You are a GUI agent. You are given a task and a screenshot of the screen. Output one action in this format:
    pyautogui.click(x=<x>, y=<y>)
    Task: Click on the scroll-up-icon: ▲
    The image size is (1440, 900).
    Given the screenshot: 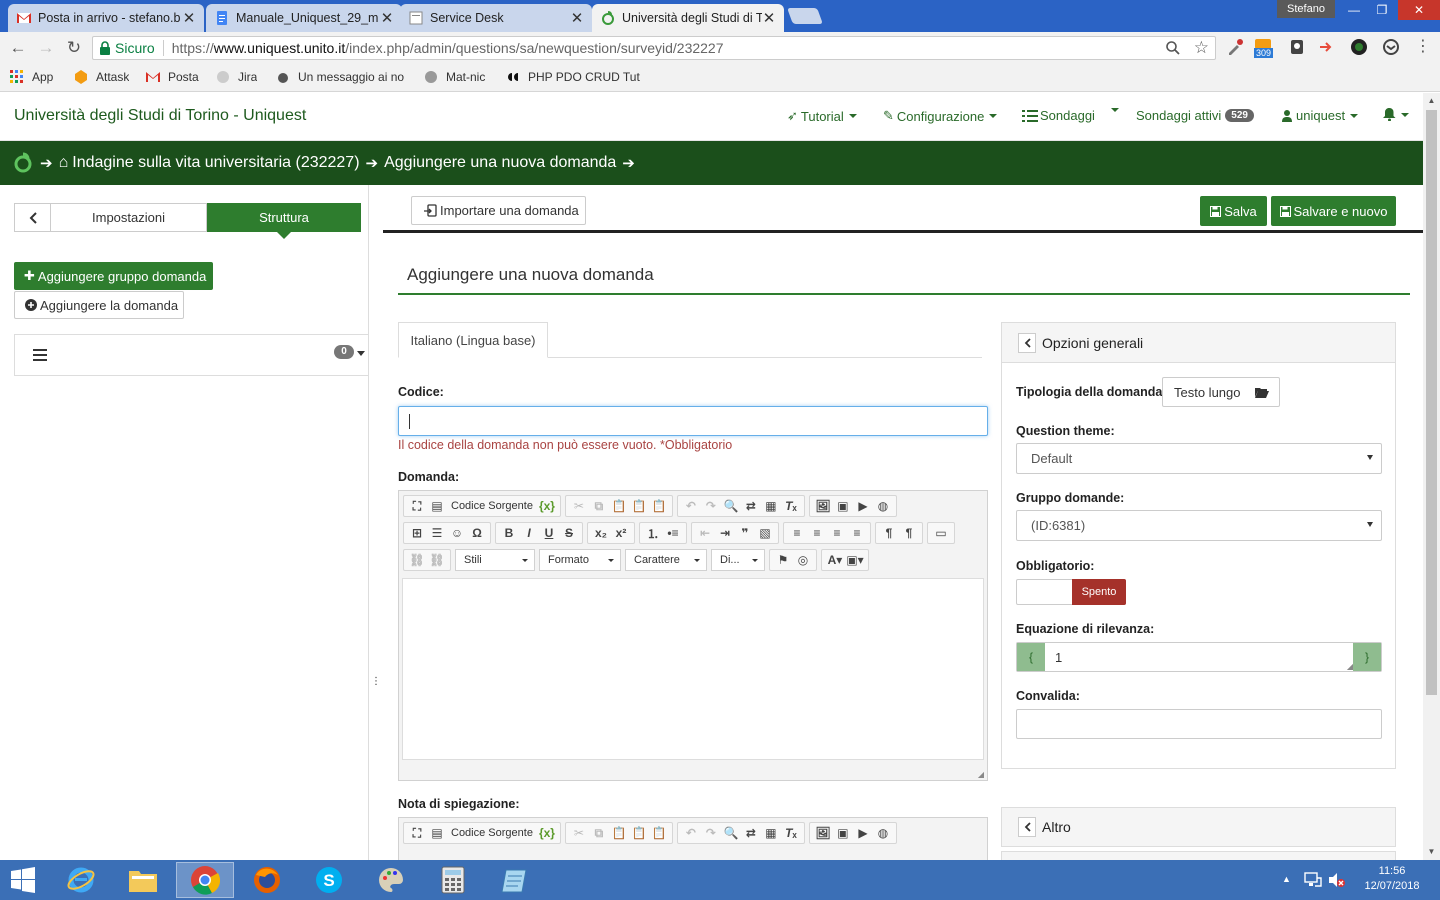 What is the action you would take?
    pyautogui.click(x=1431, y=101)
    